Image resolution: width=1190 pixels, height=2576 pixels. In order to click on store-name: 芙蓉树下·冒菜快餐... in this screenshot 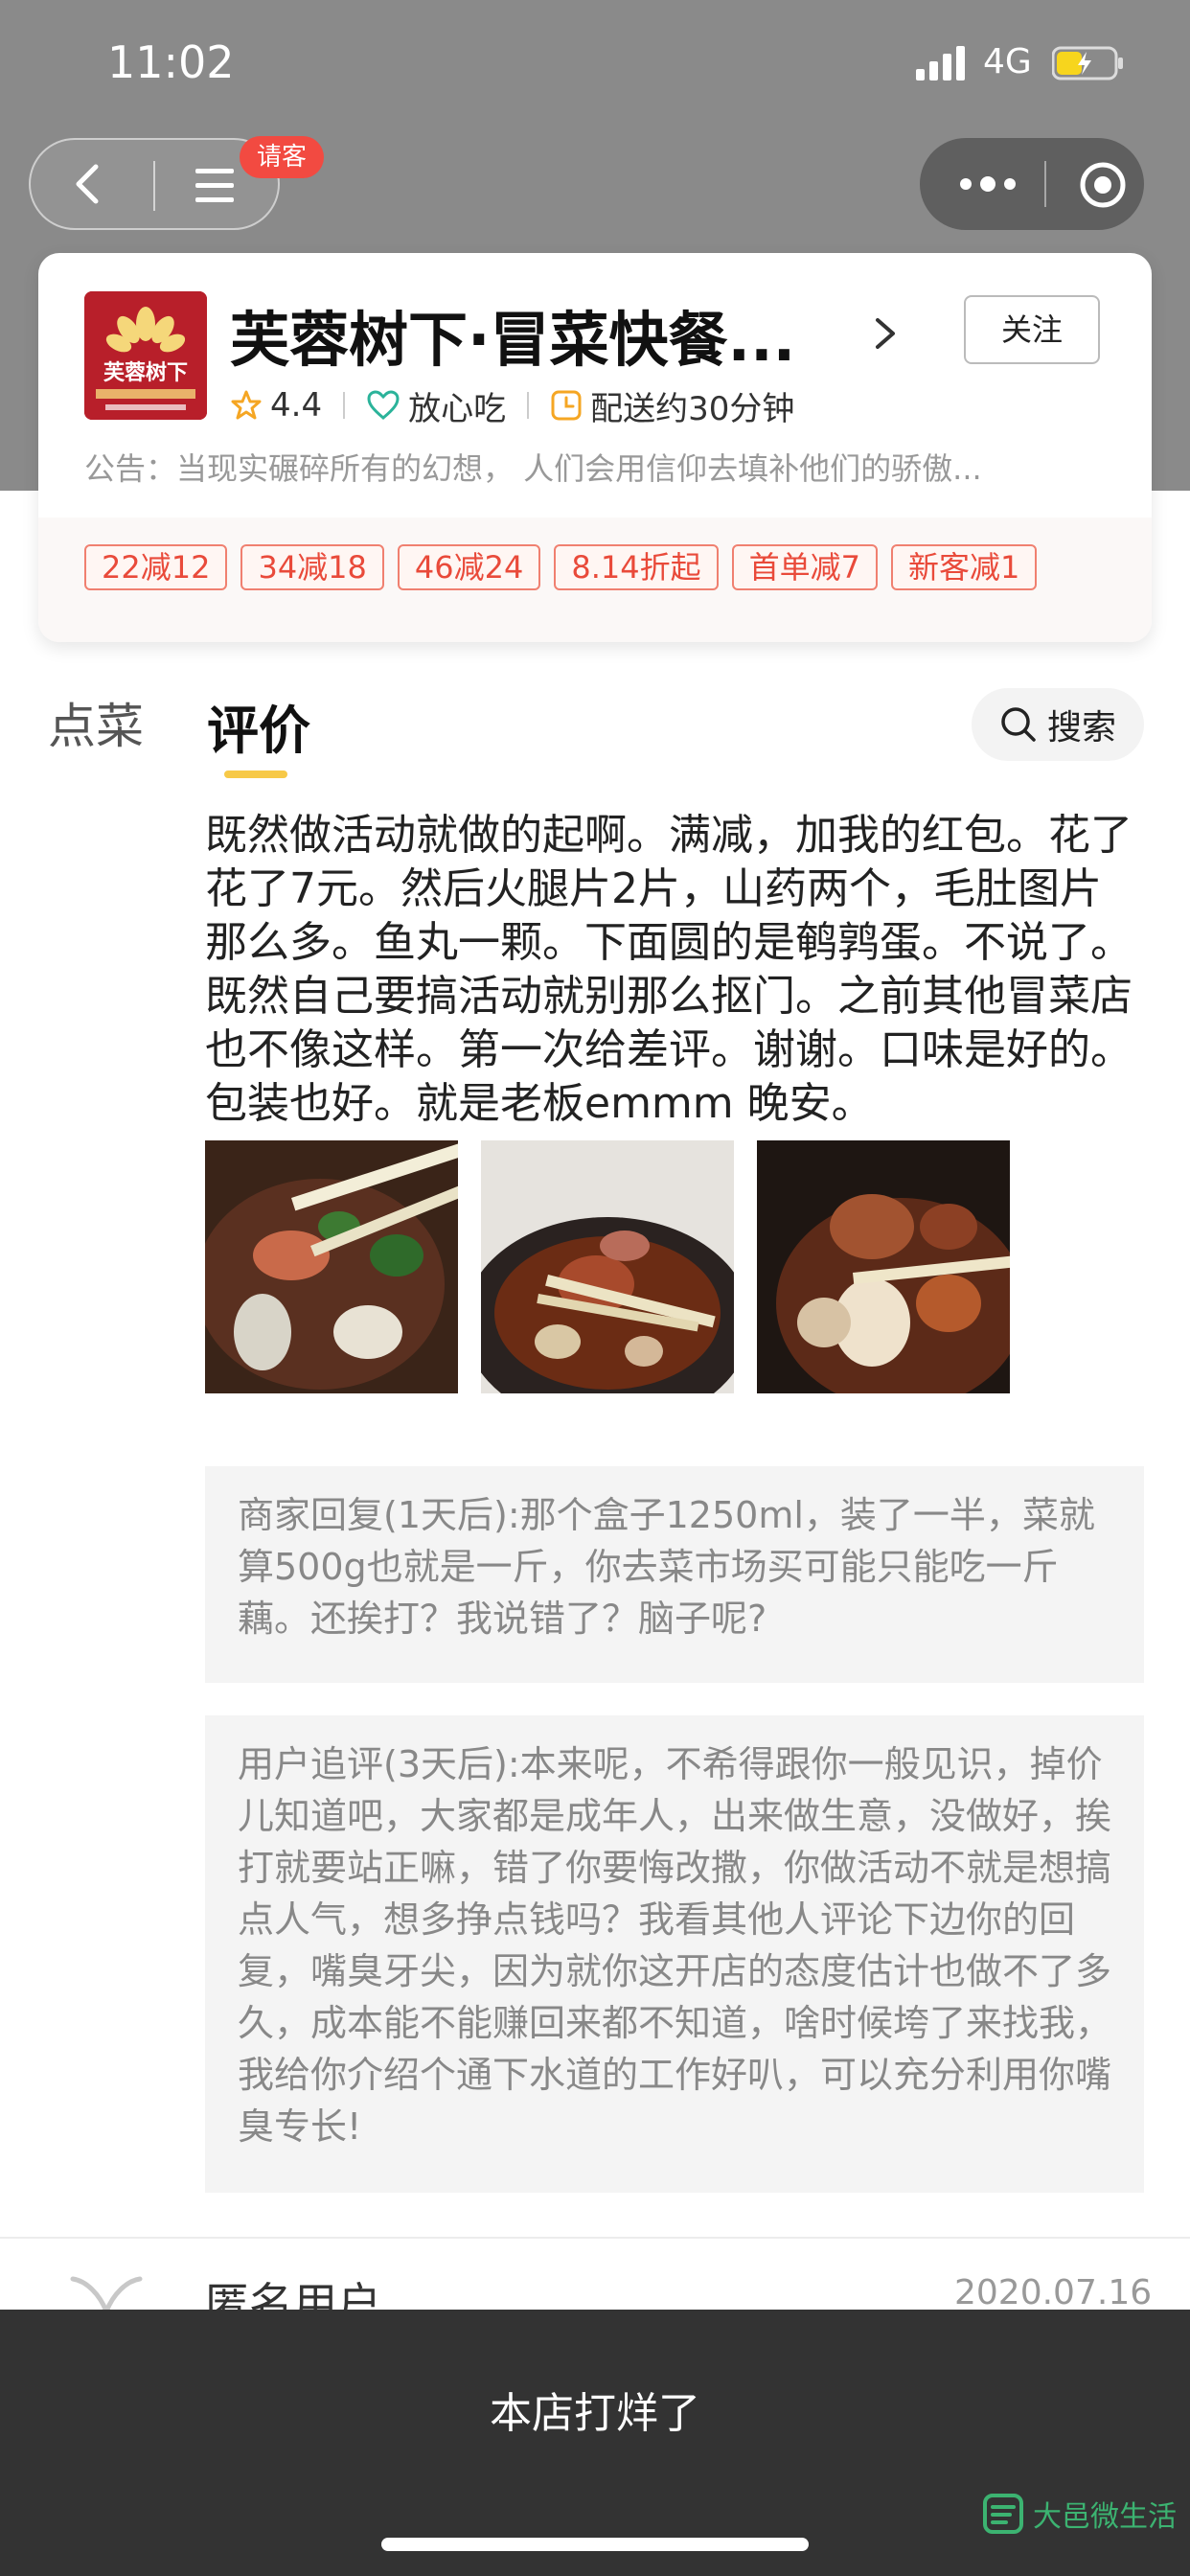, I will do `click(556, 334)`.